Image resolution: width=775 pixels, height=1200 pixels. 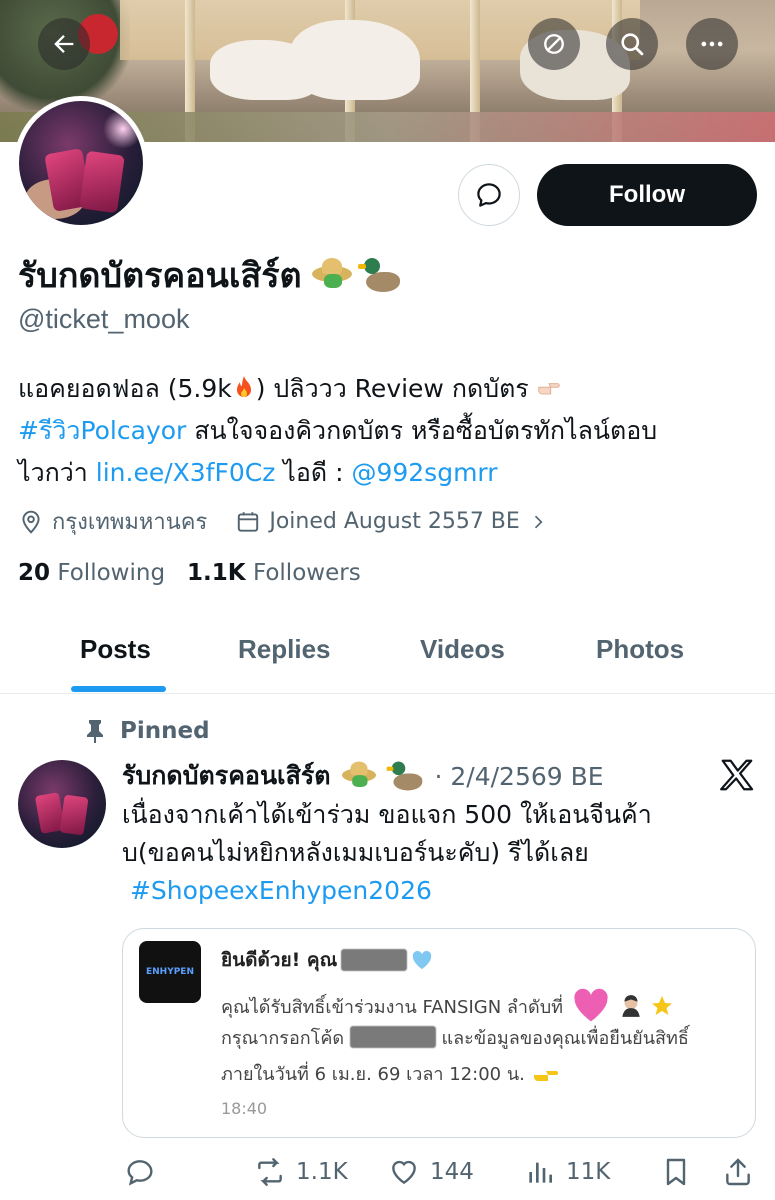 What do you see at coordinates (140, 1173) in the screenshot?
I see `reply-icon` at bounding box center [140, 1173].